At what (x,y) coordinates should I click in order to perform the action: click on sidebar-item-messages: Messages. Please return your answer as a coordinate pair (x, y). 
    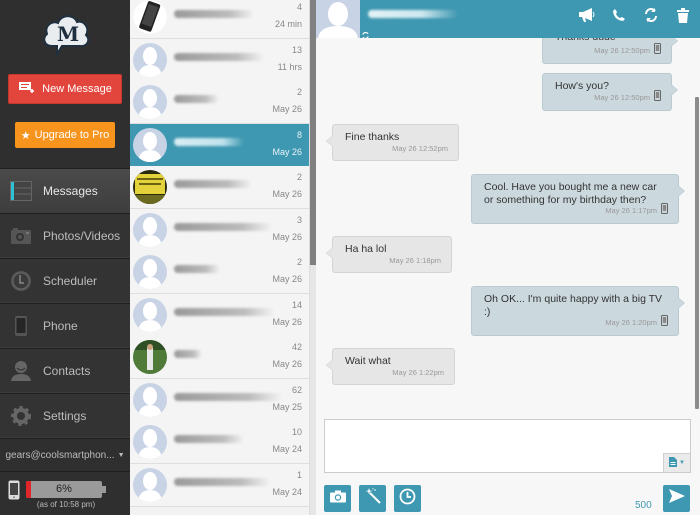
    Looking at the image, I should click on (65, 190).